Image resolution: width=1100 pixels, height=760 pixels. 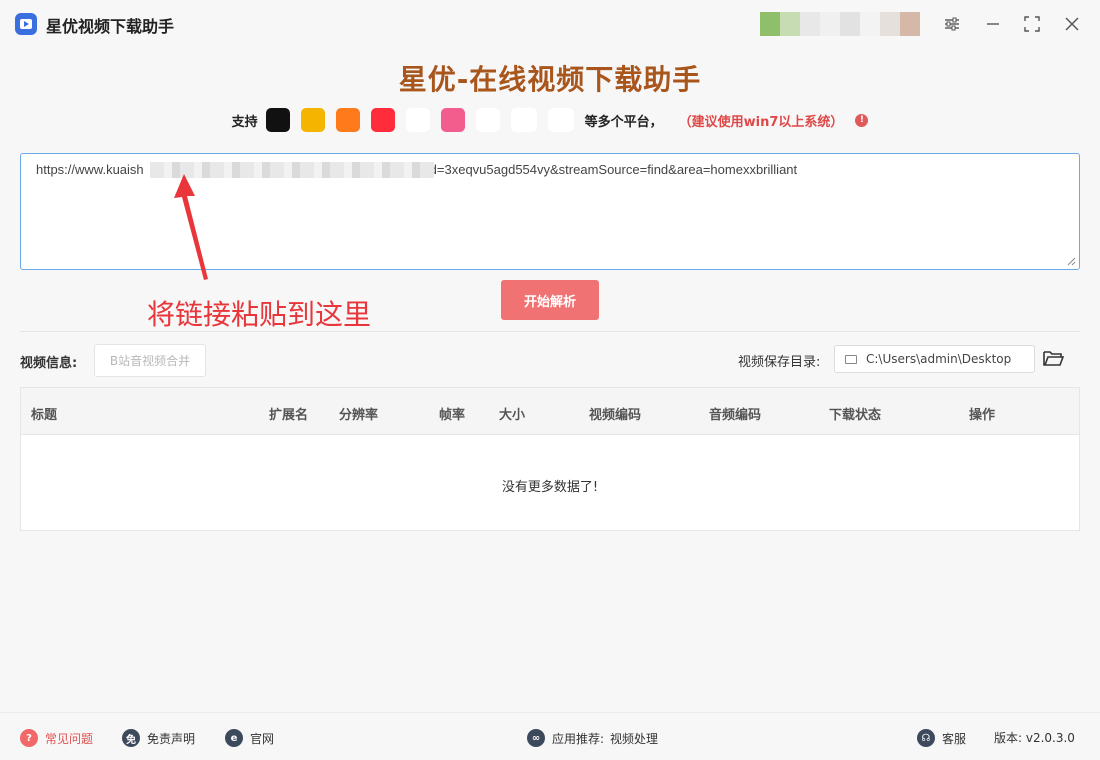 What do you see at coordinates (926, 738) in the screenshot?
I see `support-headset-icon: ☊` at bounding box center [926, 738].